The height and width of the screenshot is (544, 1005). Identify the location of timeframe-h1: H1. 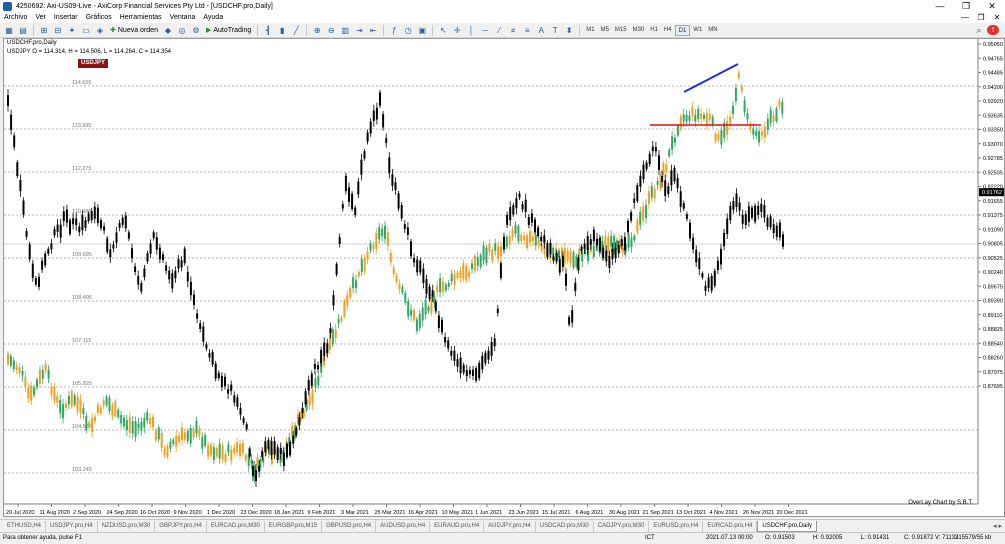
(654, 30).